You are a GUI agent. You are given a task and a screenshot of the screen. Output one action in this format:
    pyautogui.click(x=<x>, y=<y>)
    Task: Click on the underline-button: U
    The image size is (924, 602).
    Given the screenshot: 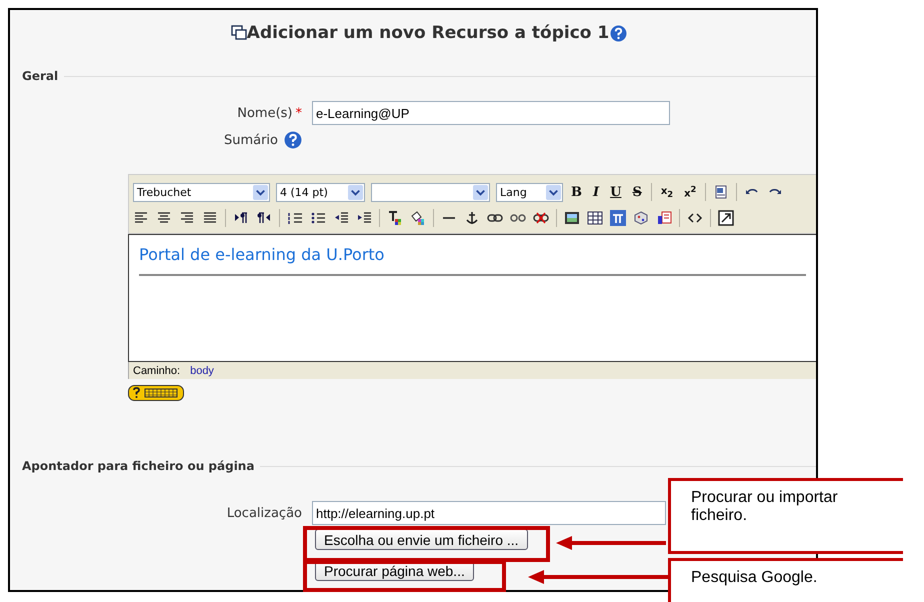 What is the action you would take?
    pyautogui.click(x=616, y=192)
    